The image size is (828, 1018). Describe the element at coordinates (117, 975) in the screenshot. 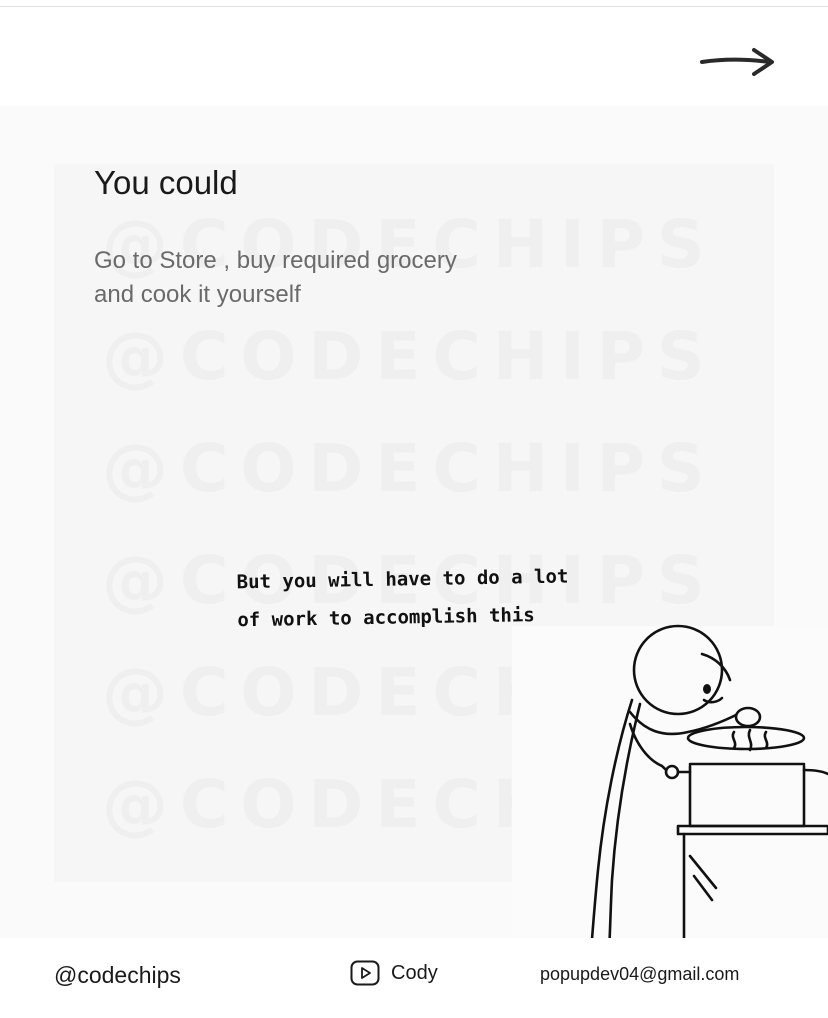

I see `social-handle: @codechips` at that location.